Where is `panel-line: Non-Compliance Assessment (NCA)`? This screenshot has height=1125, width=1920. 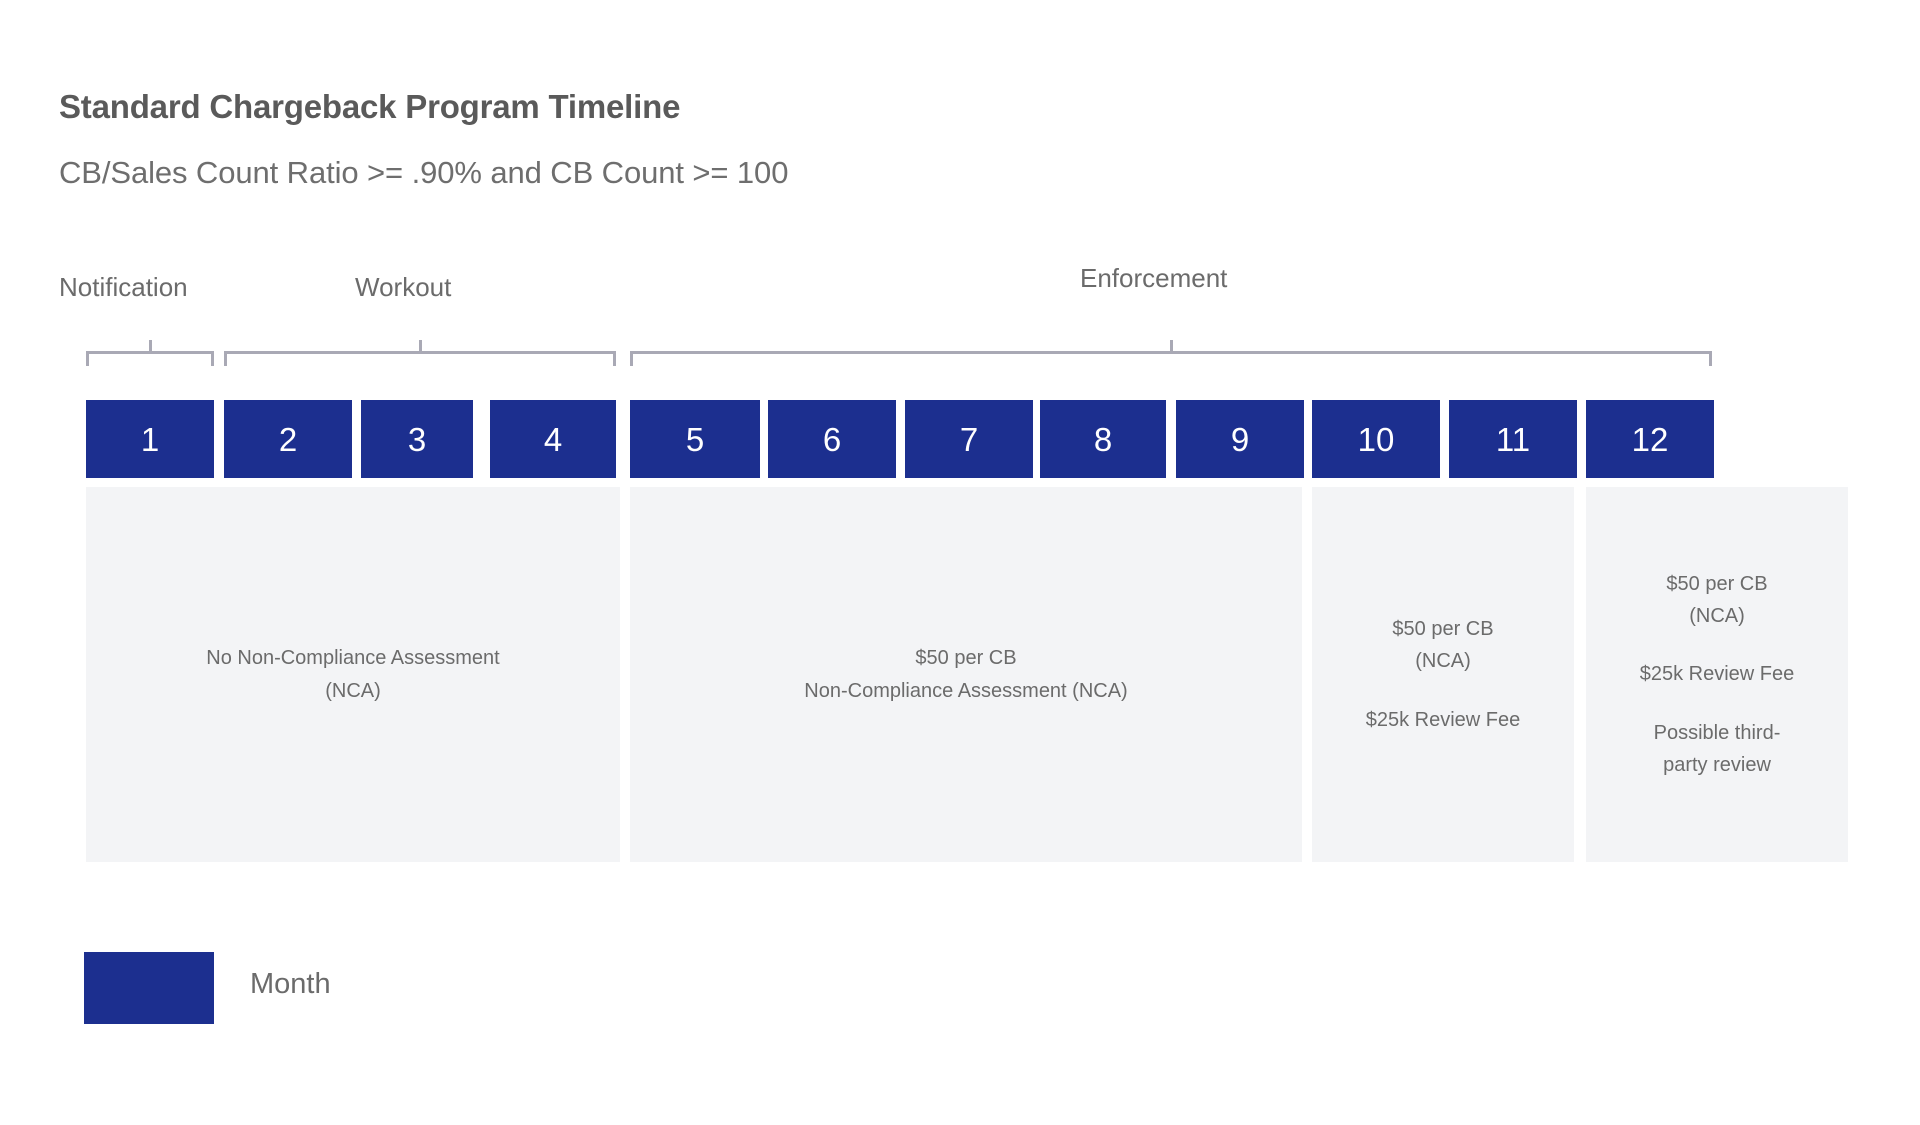 panel-line: Non-Compliance Assessment (NCA) is located at coordinates (966, 690).